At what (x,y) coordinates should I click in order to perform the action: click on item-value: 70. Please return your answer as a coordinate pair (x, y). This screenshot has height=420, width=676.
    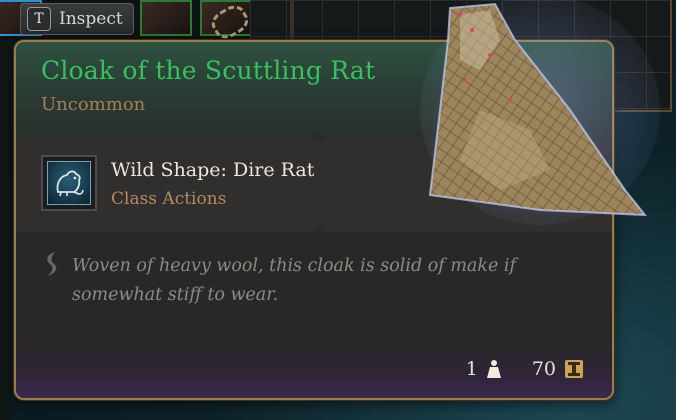
    Looking at the image, I should click on (543, 369).